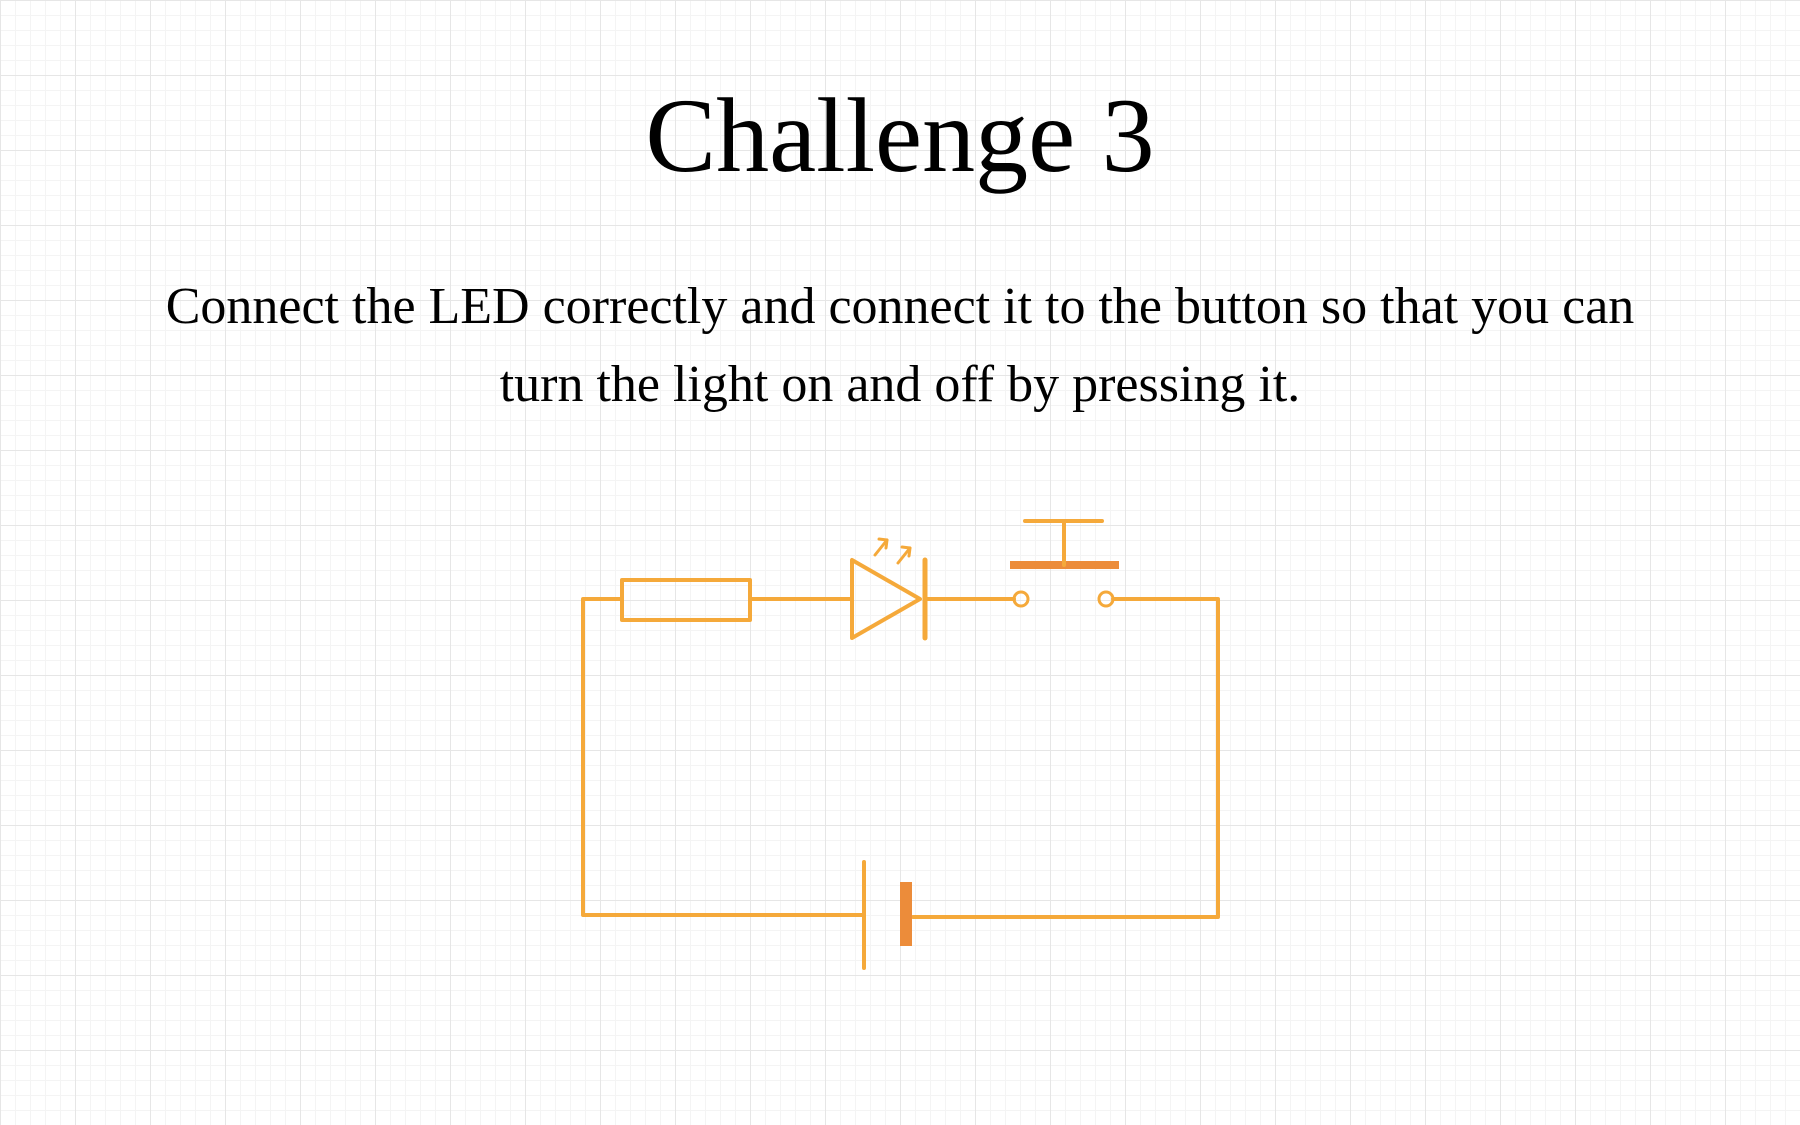 This screenshot has height=1125, width=1800. I want to click on led, so click(889, 599).